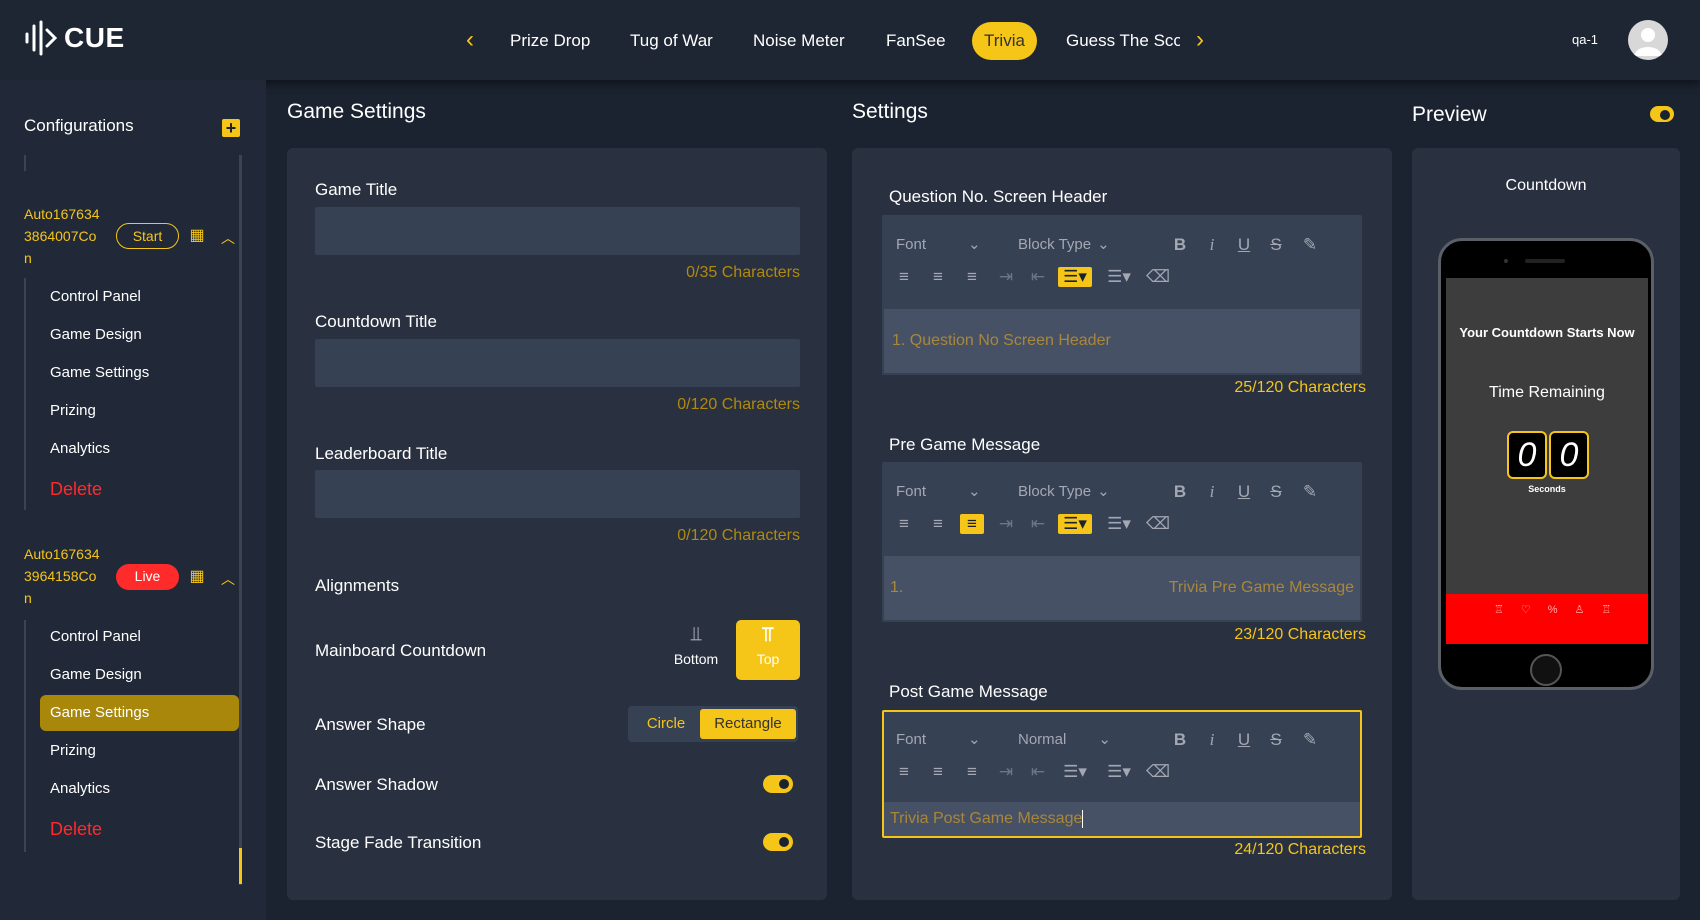 Image resolution: width=1700 pixels, height=920 pixels. I want to click on config-name: Auto167634 3964158Co n, so click(69, 576).